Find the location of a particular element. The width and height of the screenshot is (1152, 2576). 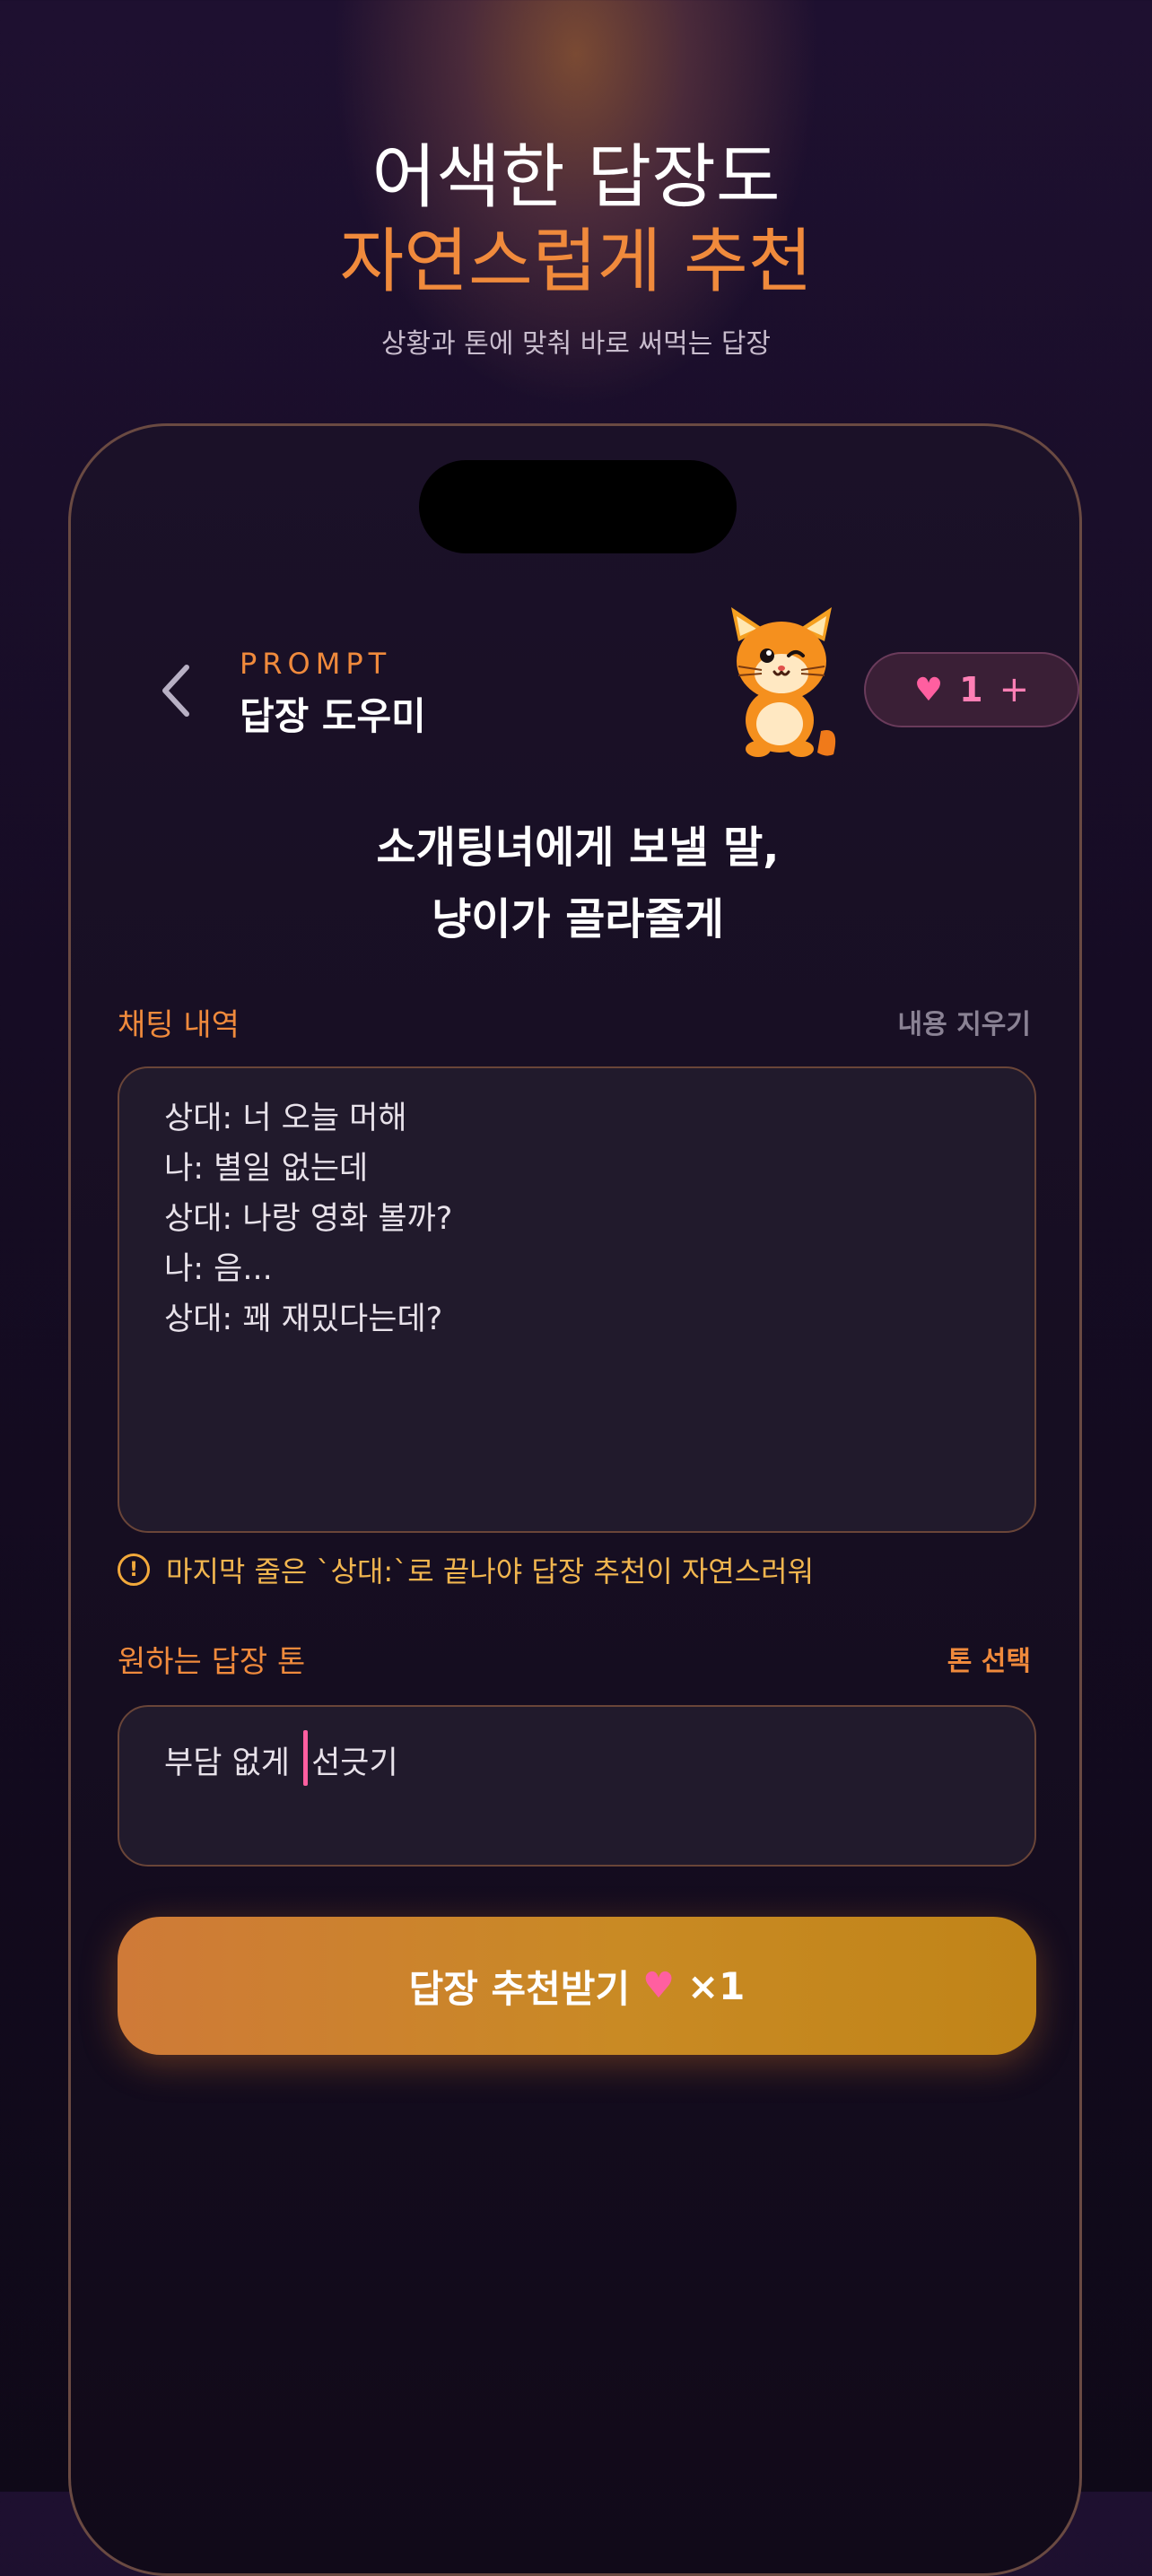

chat-section-label: 채팅 내역 is located at coordinates (179, 1025).